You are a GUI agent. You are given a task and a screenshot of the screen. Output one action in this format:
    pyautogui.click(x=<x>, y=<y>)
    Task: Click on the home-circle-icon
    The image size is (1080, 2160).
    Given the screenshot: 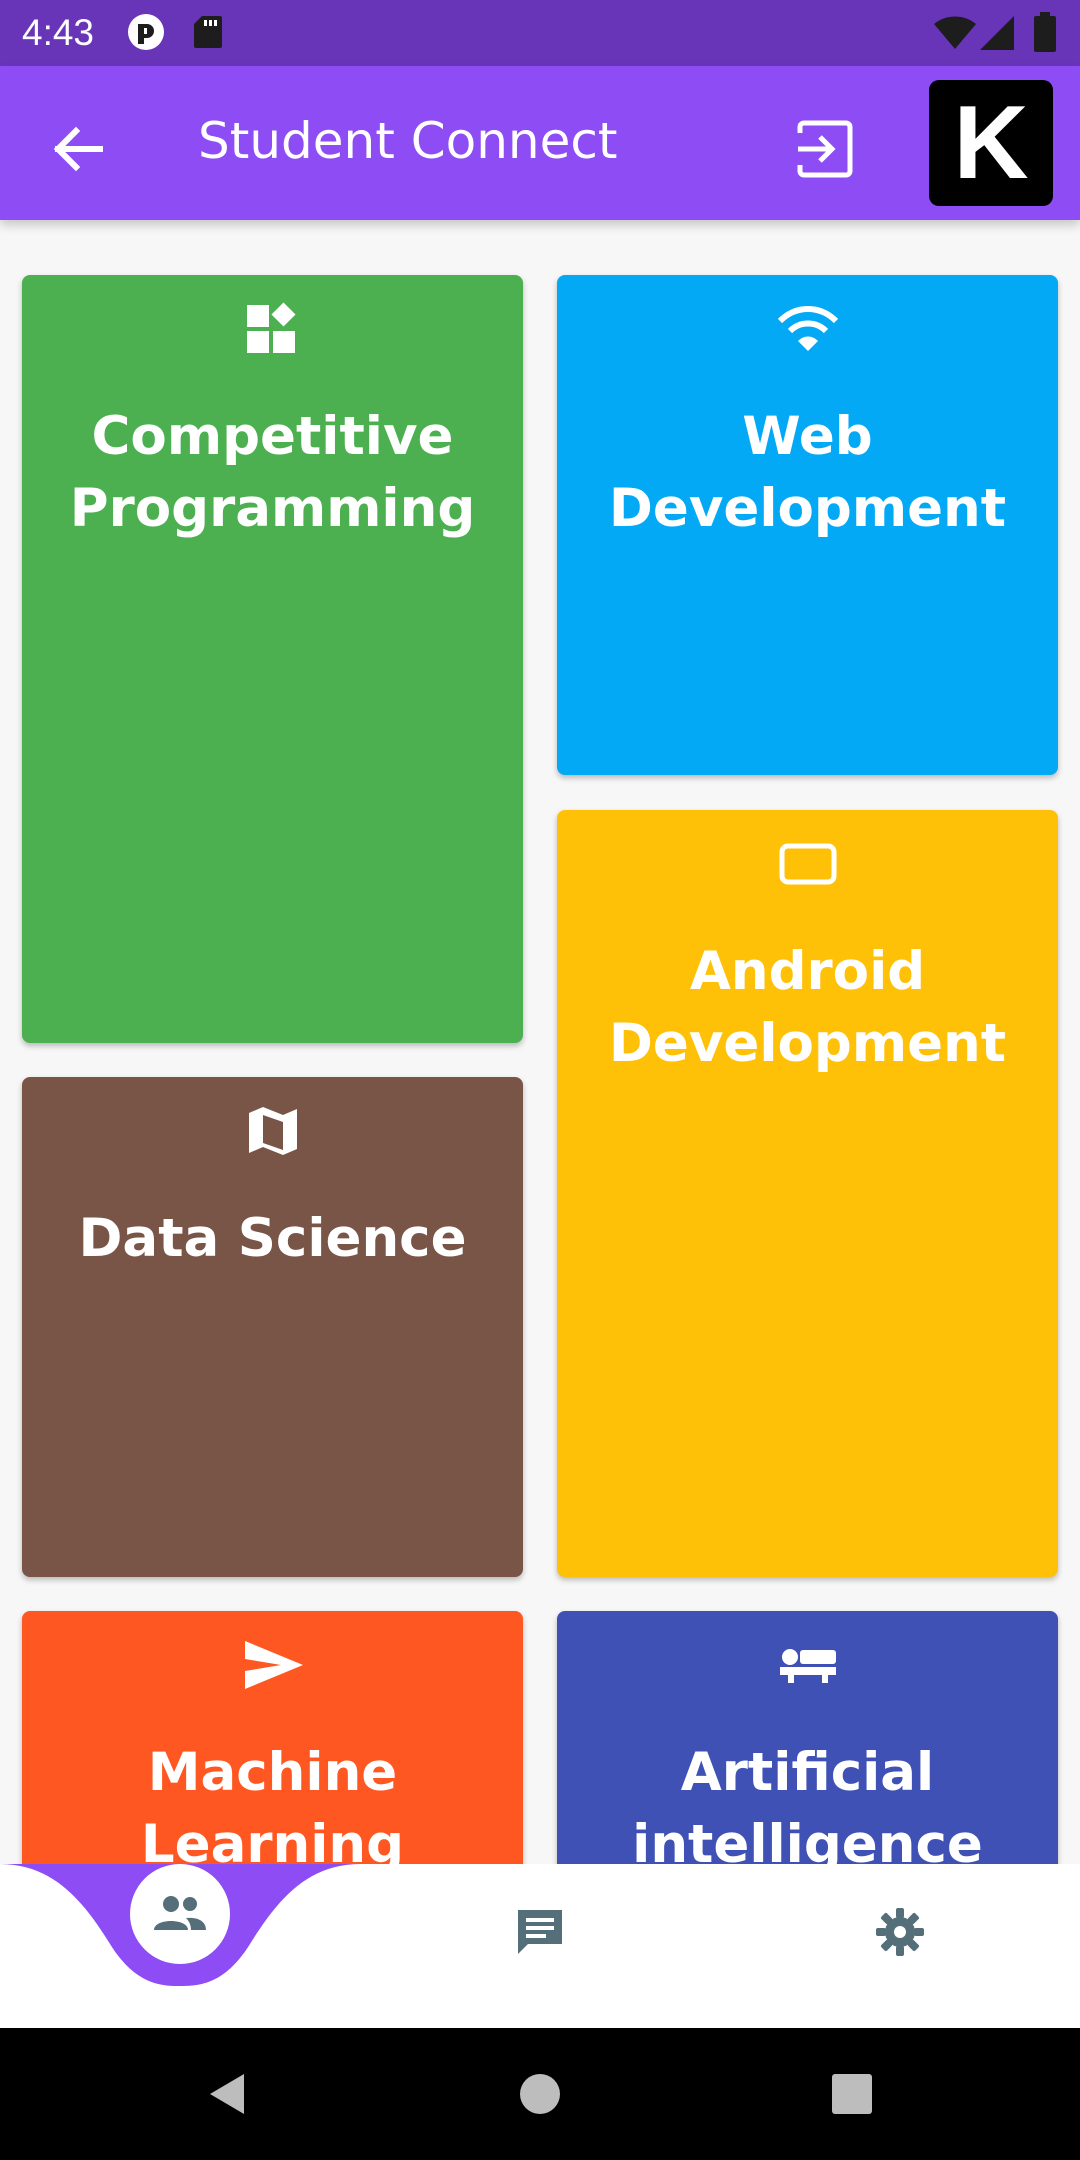 What is the action you would take?
    pyautogui.click(x=540, y=2094)
    